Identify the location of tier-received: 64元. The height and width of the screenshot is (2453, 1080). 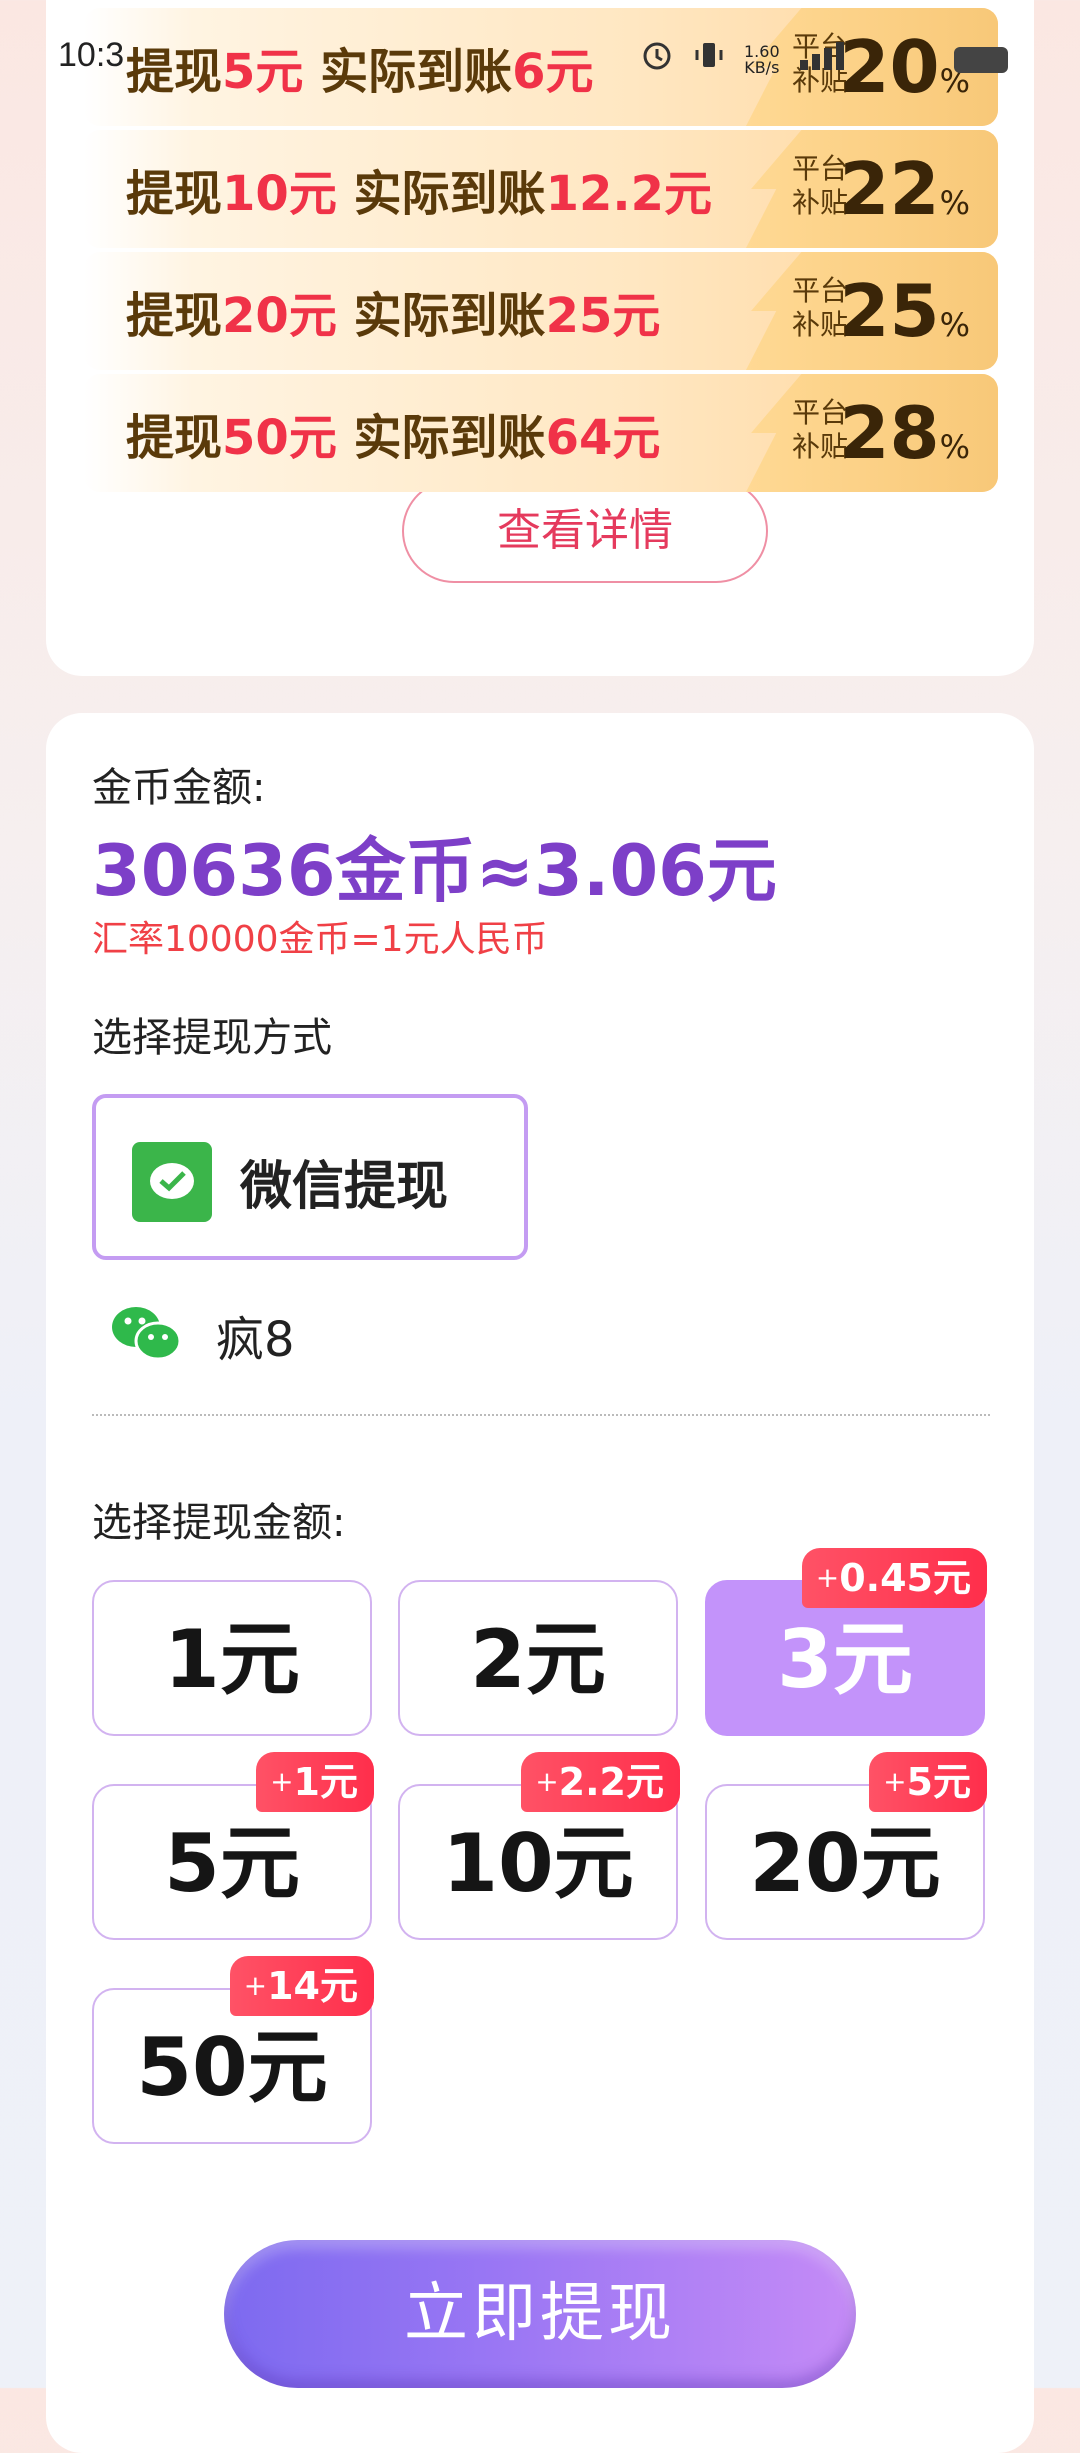
(603, 438).